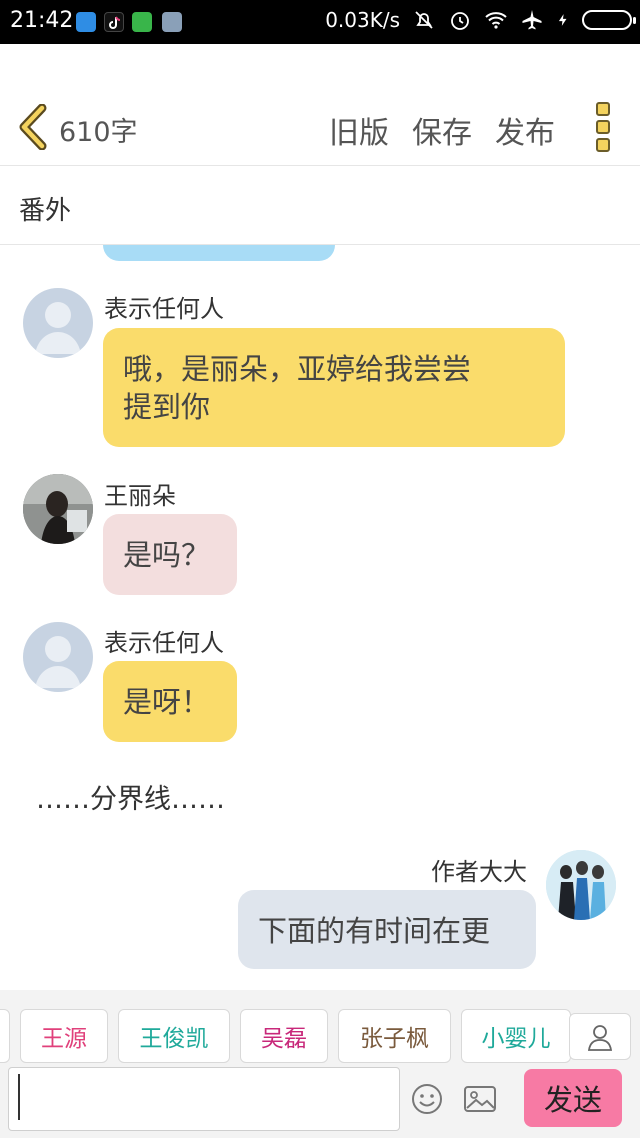 The height and width of the screenshot is (1138, 640). What do you see at coordinates (480, 20) in the screenshot?
I see `status-right-group: 0.03K/s` at bounding box center [480, 20].